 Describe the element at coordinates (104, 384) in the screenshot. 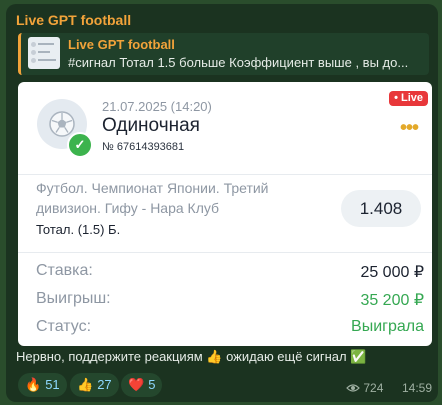

I see `reaction-count: 27` at that location.